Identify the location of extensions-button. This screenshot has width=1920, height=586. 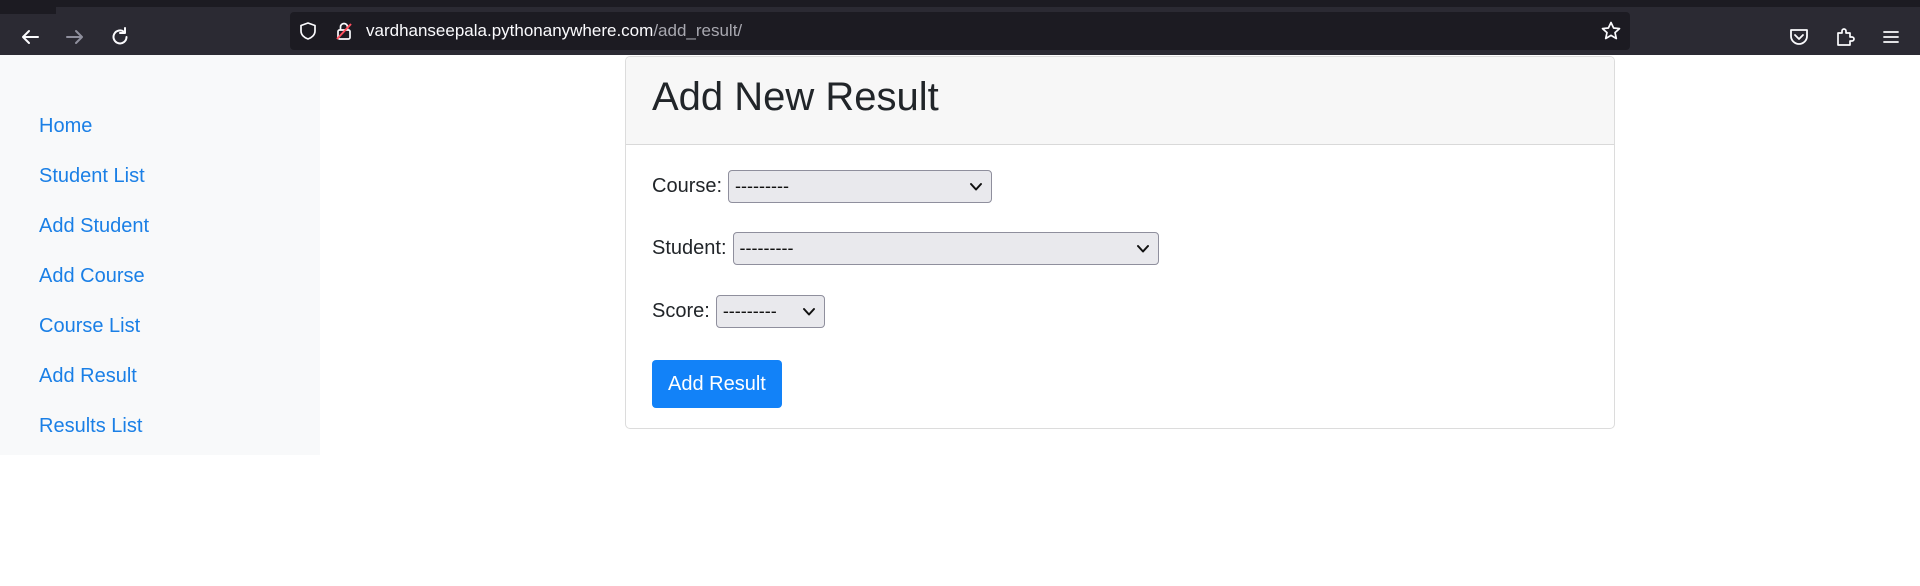
(1845, 37).